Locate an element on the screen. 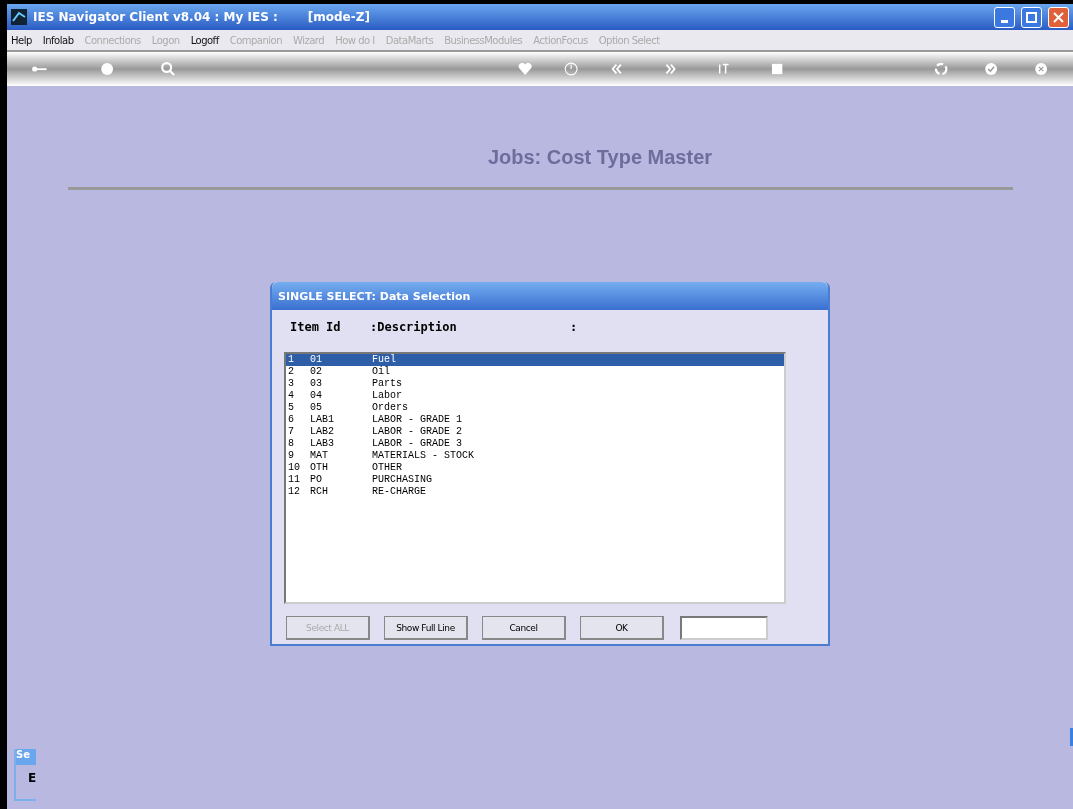 This screenshot has height=809, width=1073. list-item: 1 01 Fuel is located at coordinates (535, 360).